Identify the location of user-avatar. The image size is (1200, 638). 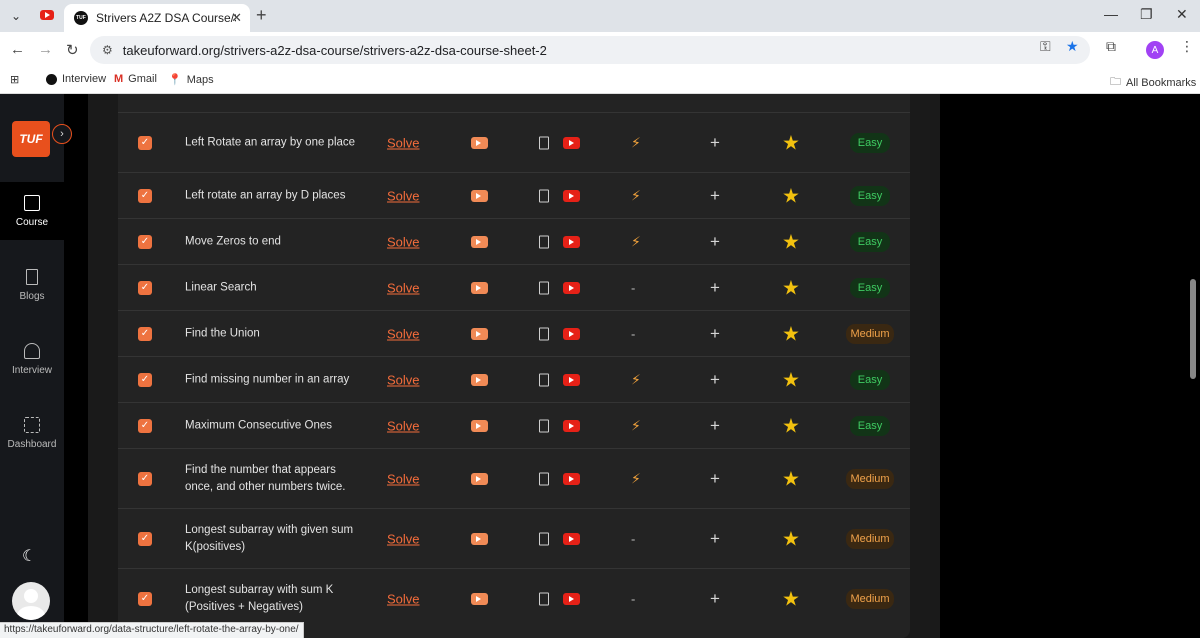
(31, 601).